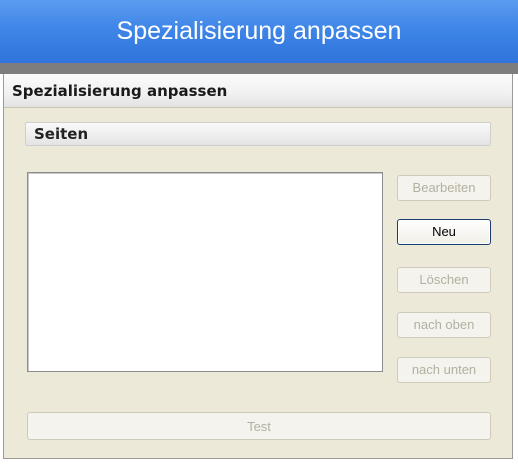 This screenshot has width=518, height=465. I want to click on banner-title: Spezialisierung anpassen, so click(259, 31).